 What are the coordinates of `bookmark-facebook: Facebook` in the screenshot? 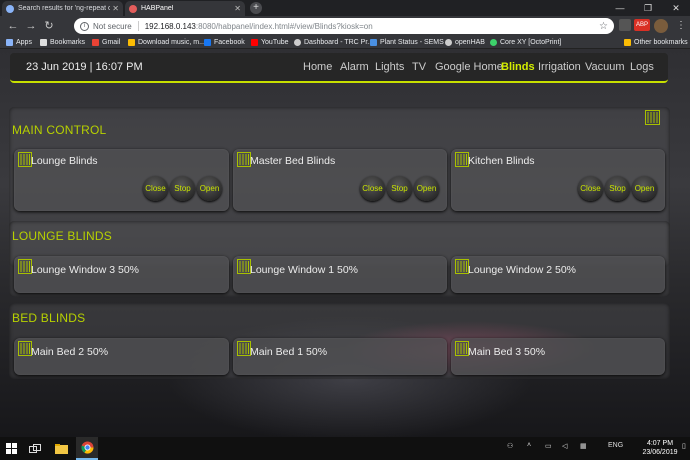 It's located at (224, 42).